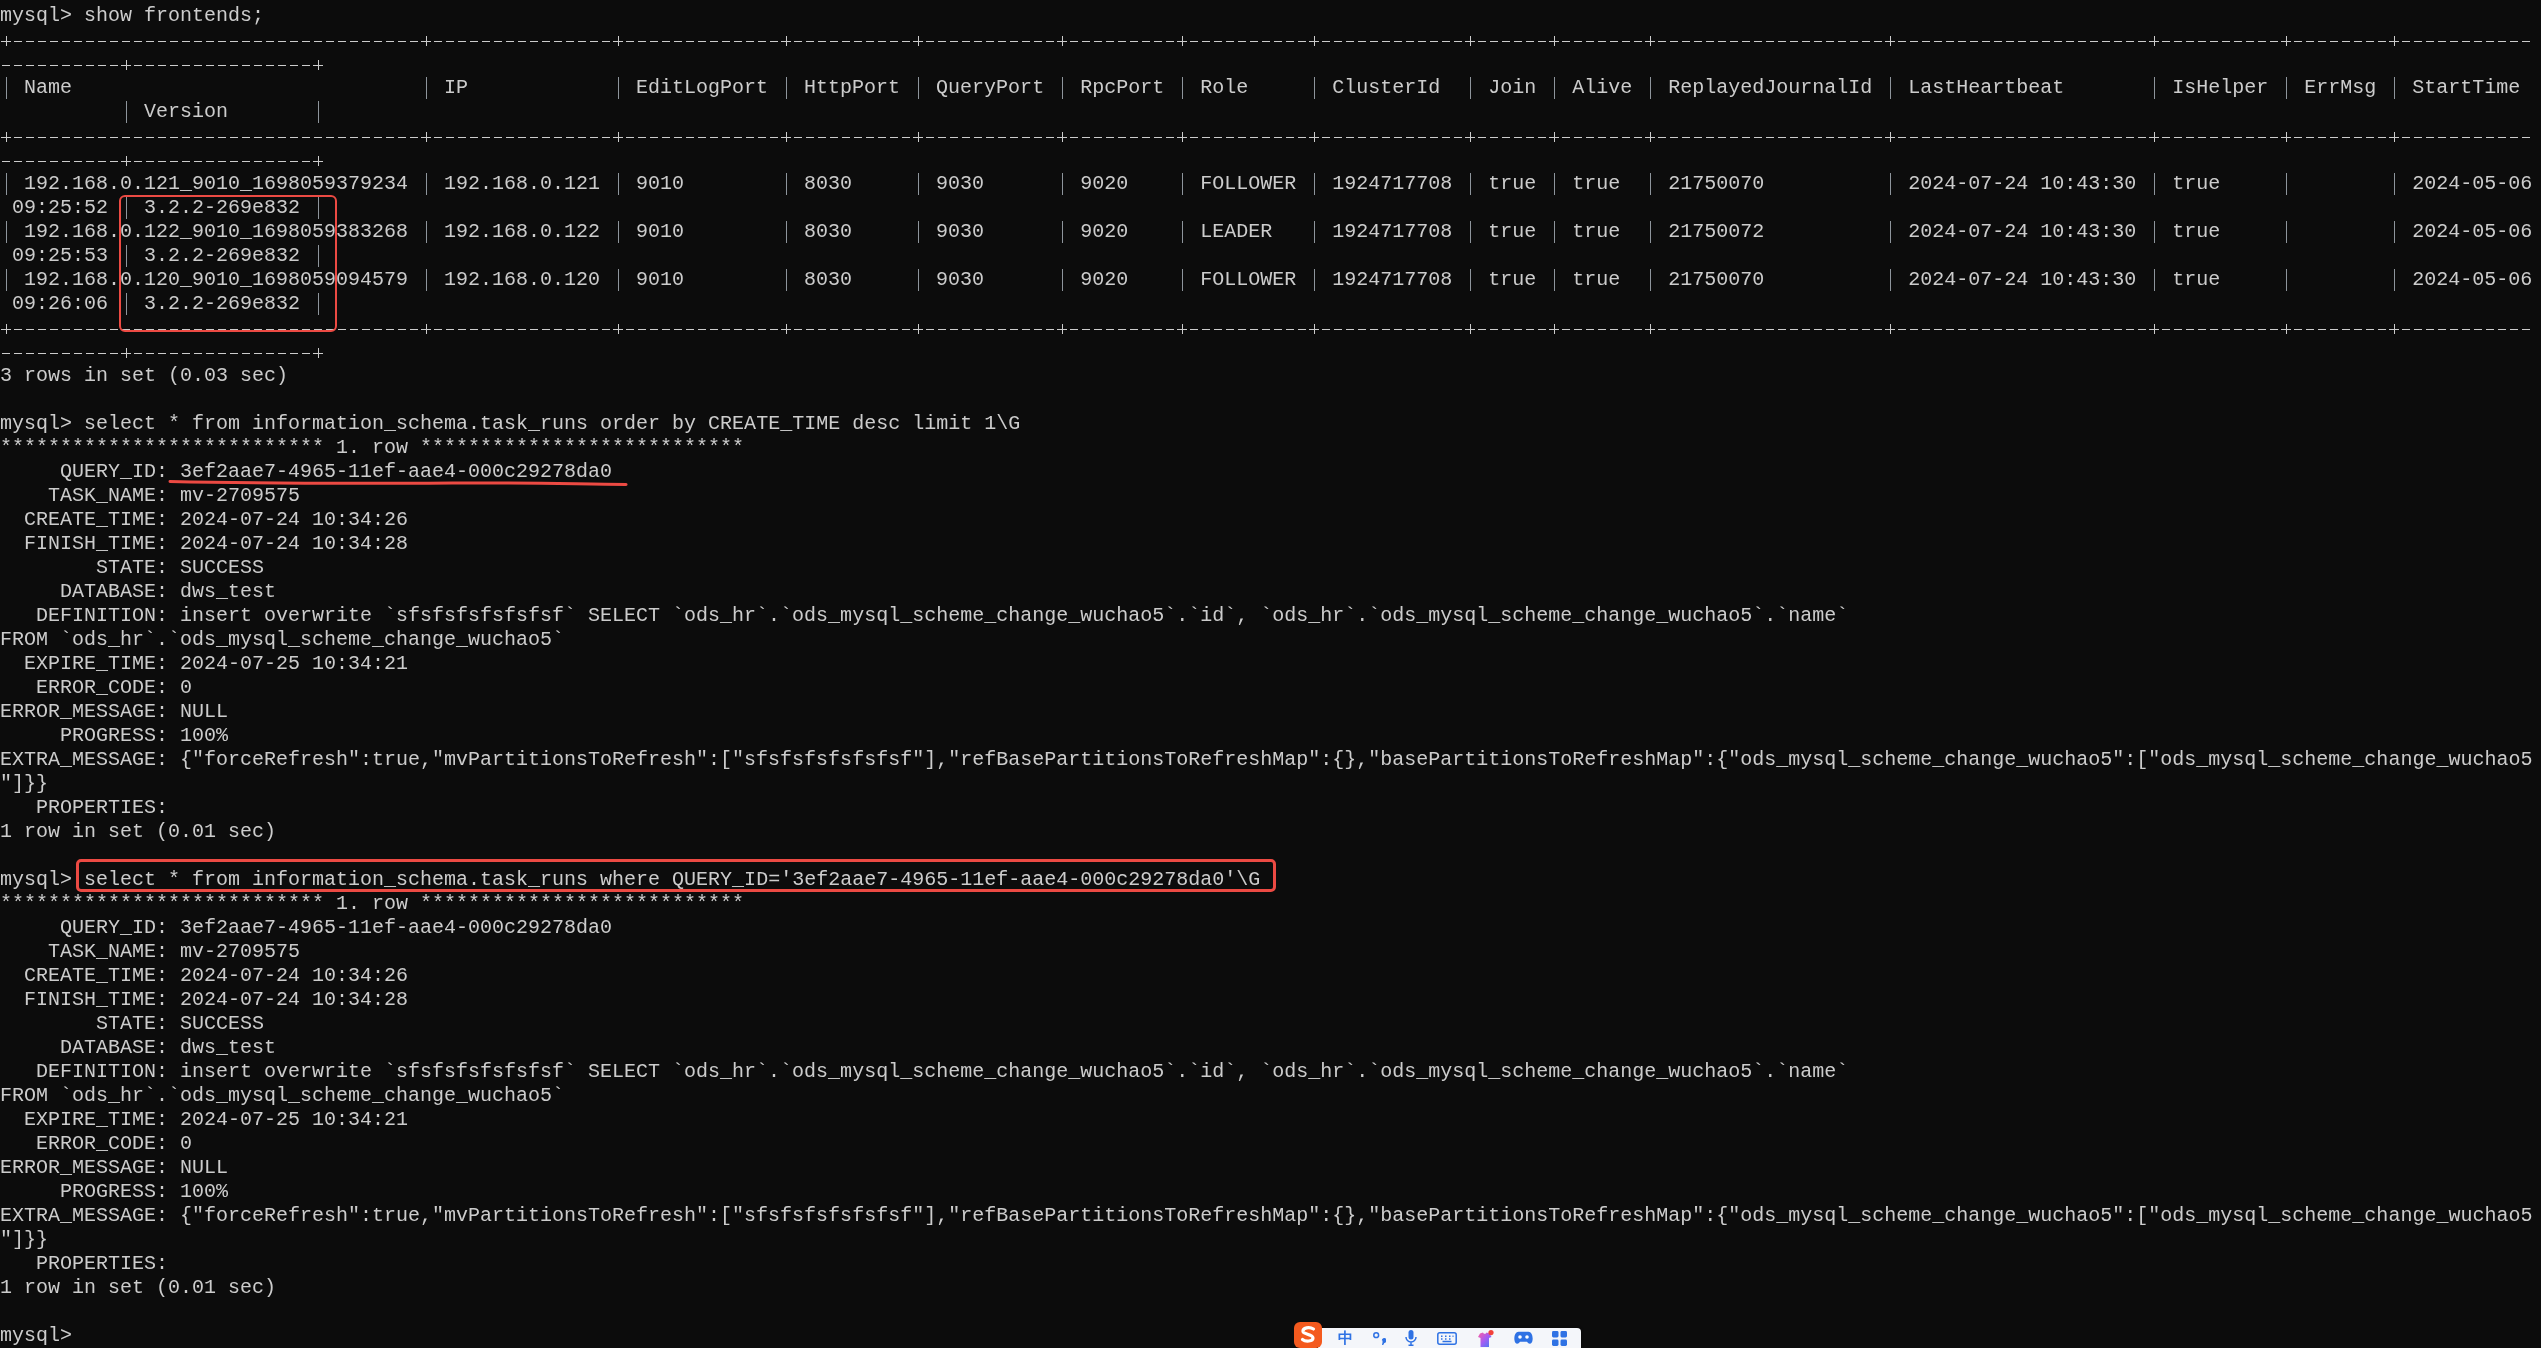  I want to click on keyboard-icon, so click(1446, 1338).